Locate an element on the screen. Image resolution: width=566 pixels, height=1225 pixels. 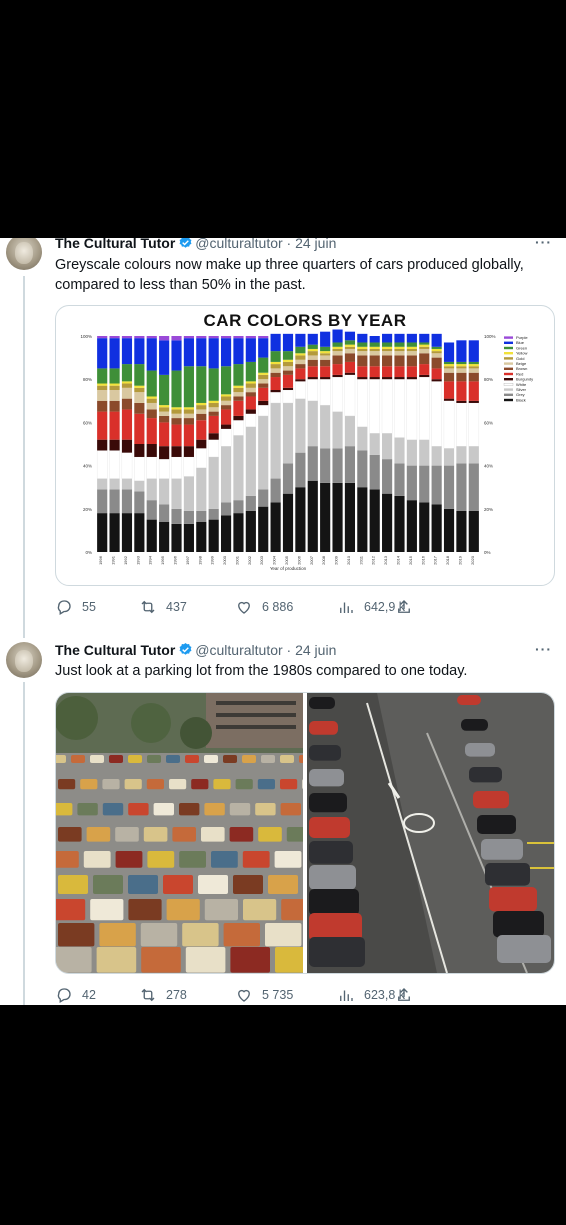
views-icon is located at coordinates (346, 607).